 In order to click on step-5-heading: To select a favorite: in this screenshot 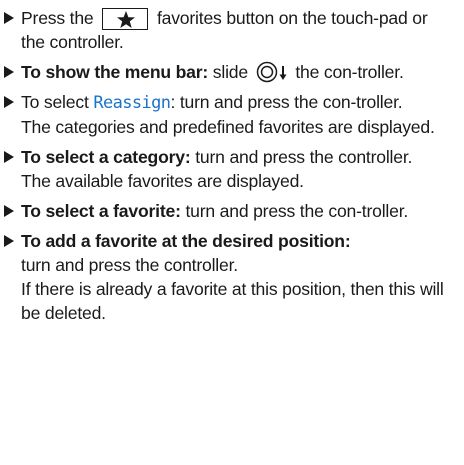, I will do `click(101, 211)`.